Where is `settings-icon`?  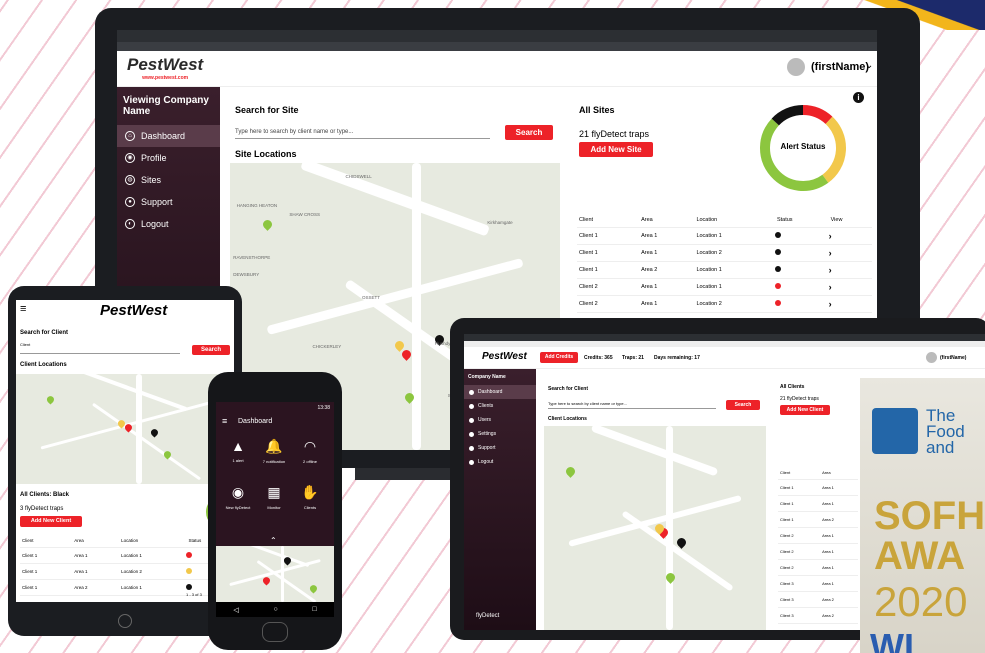
settings-icon is located at coordinates (471, 434).